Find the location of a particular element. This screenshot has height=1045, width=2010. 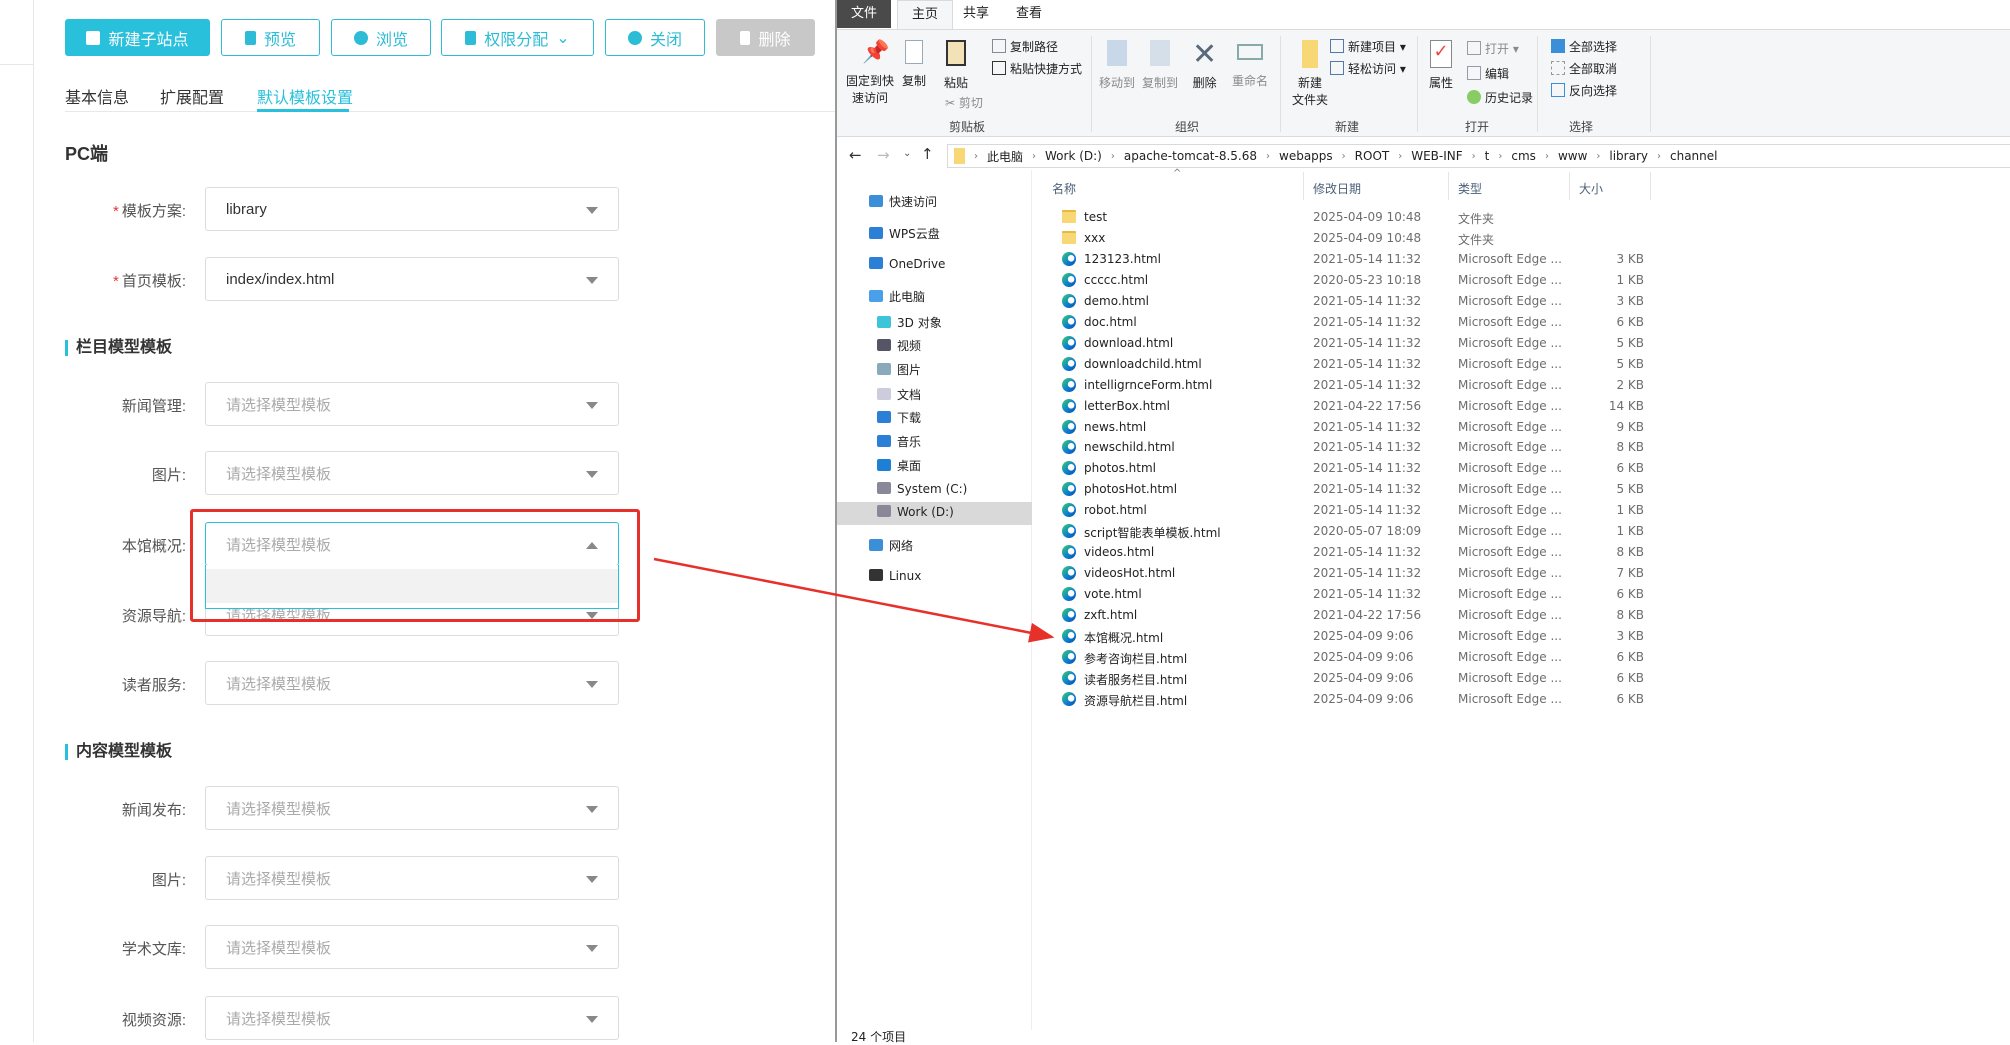

nav-item: System (C:) is located at coordinates (922, 489).